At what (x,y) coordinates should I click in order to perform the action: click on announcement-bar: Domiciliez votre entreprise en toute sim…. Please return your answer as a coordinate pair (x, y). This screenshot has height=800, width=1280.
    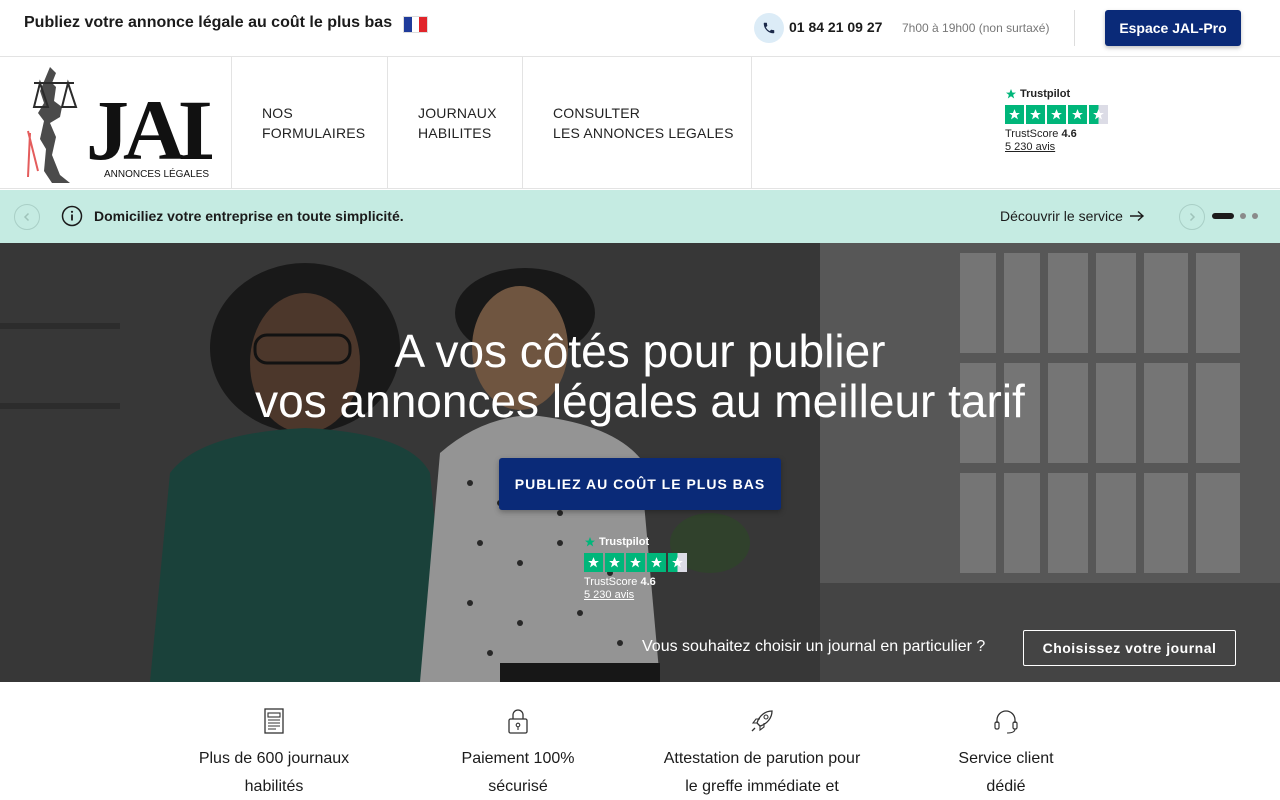
    Looking at the image, I should click on (640, 216).